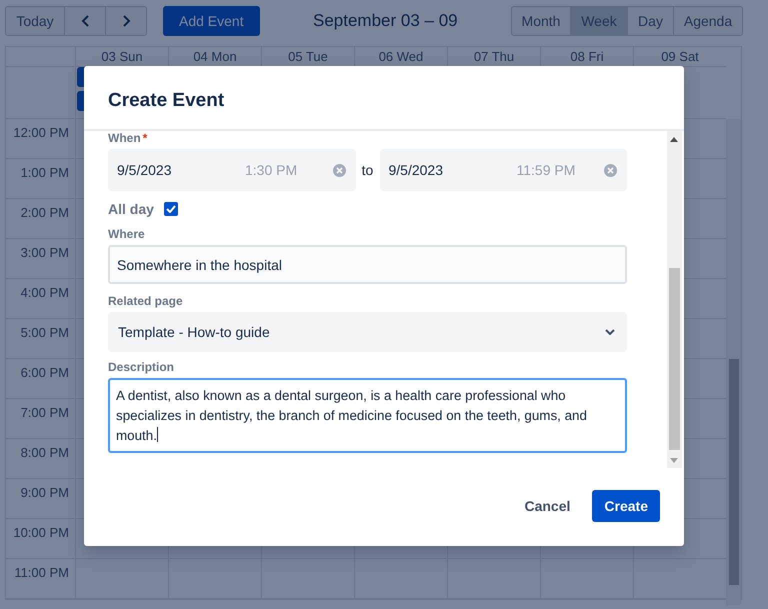 The image size is (768, 609). What do you see at coordinates (171, 209) in the screenshot?
I see `checkbox` at bounding box center [171, 209].